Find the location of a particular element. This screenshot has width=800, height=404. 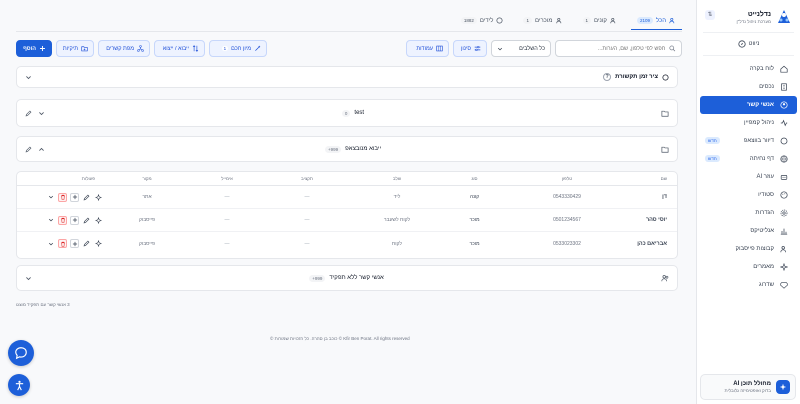

sidebar-item-dashboard: לוח בקרה is located at coordinates (748, 69).